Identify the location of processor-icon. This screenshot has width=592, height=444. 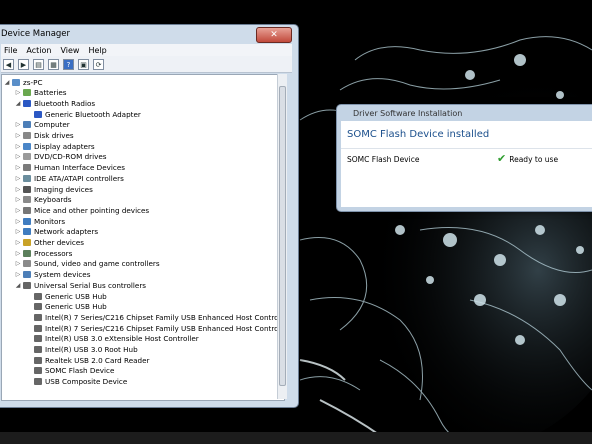
(27, 253).